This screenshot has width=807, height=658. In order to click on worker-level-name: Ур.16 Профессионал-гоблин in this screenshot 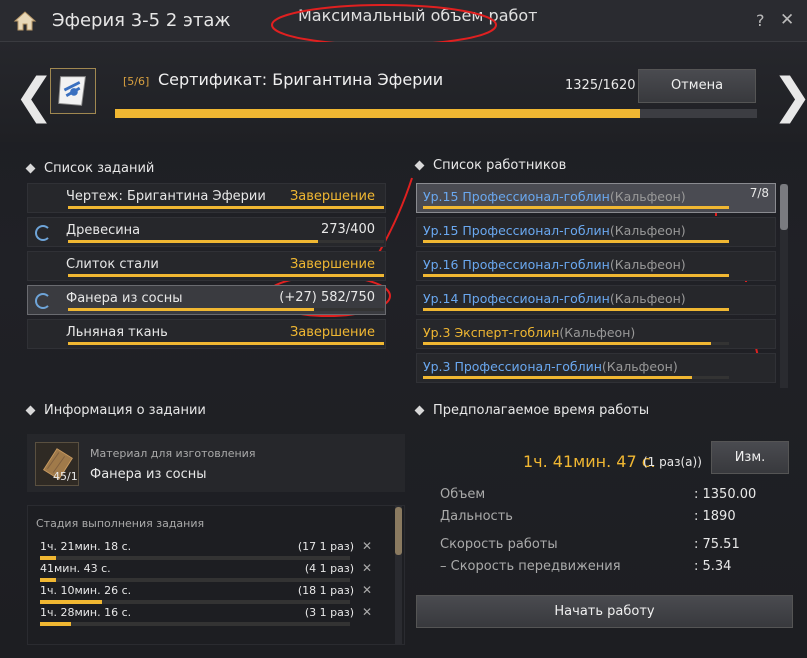, I will do `click(516, 264)`.